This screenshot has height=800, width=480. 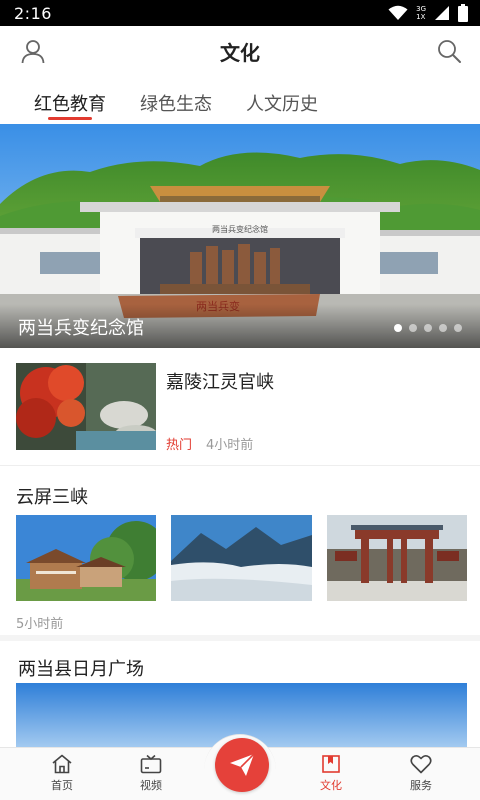 I want to click on search-icon, so click(x=449, y=51).